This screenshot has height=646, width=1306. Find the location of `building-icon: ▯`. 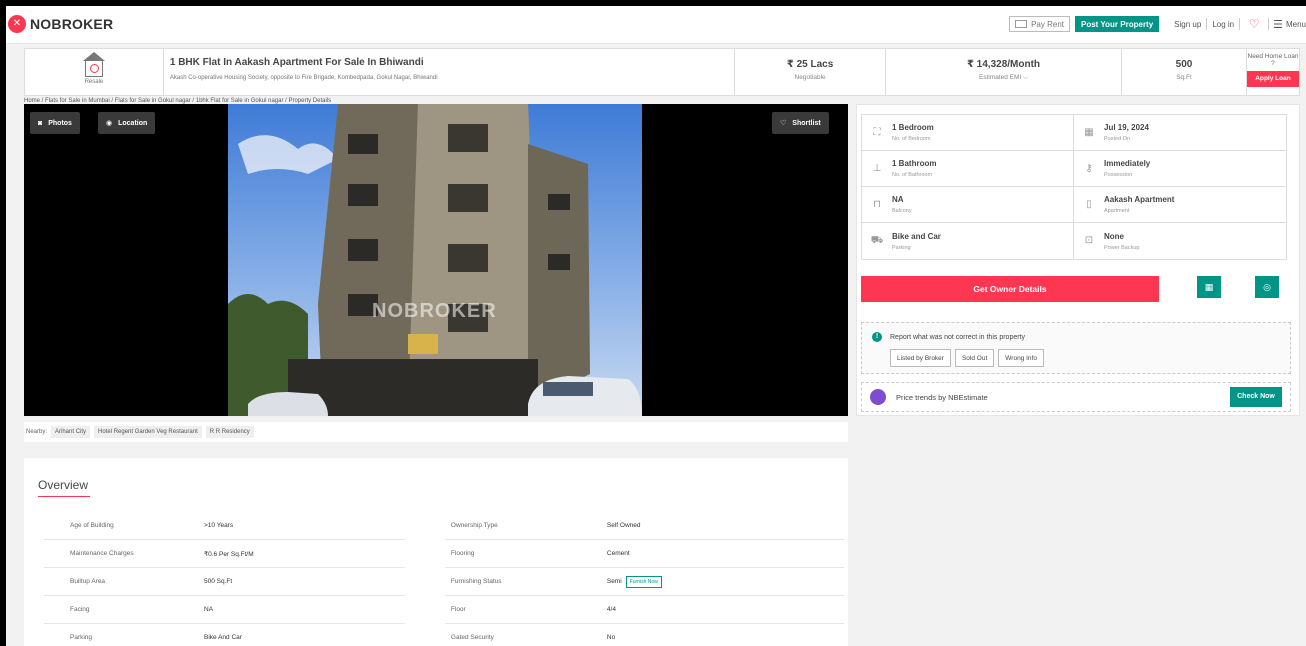

building-icon: ▯ is located at coordinates (1089, 204).